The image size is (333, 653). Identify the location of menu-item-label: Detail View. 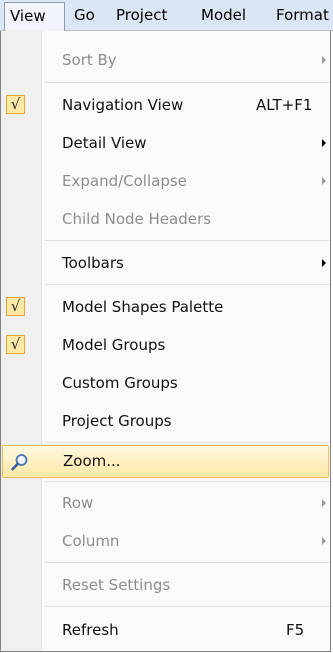
(104, 143).